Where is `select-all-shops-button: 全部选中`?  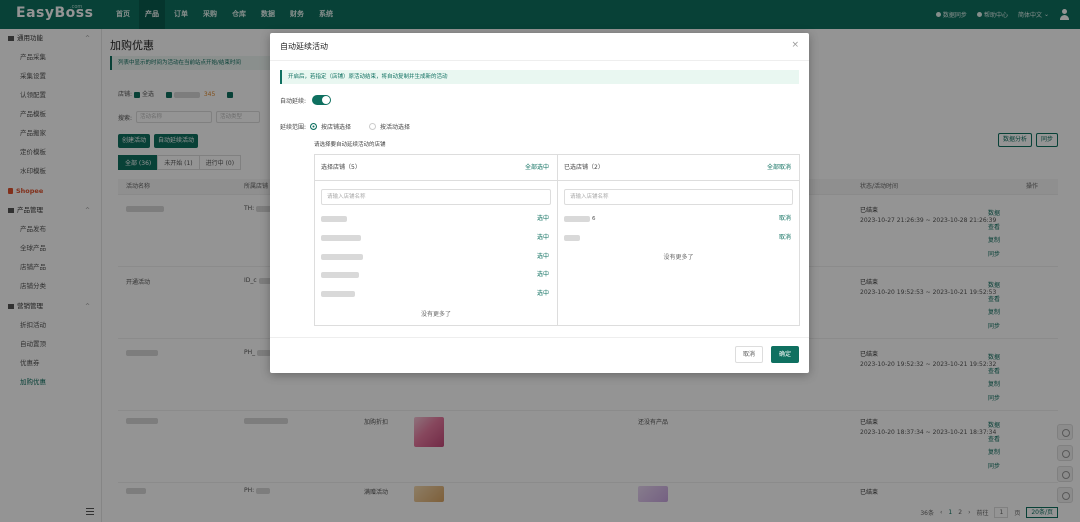 select-all-shops-button: 全部选中 is located at coordinates (537, 168).